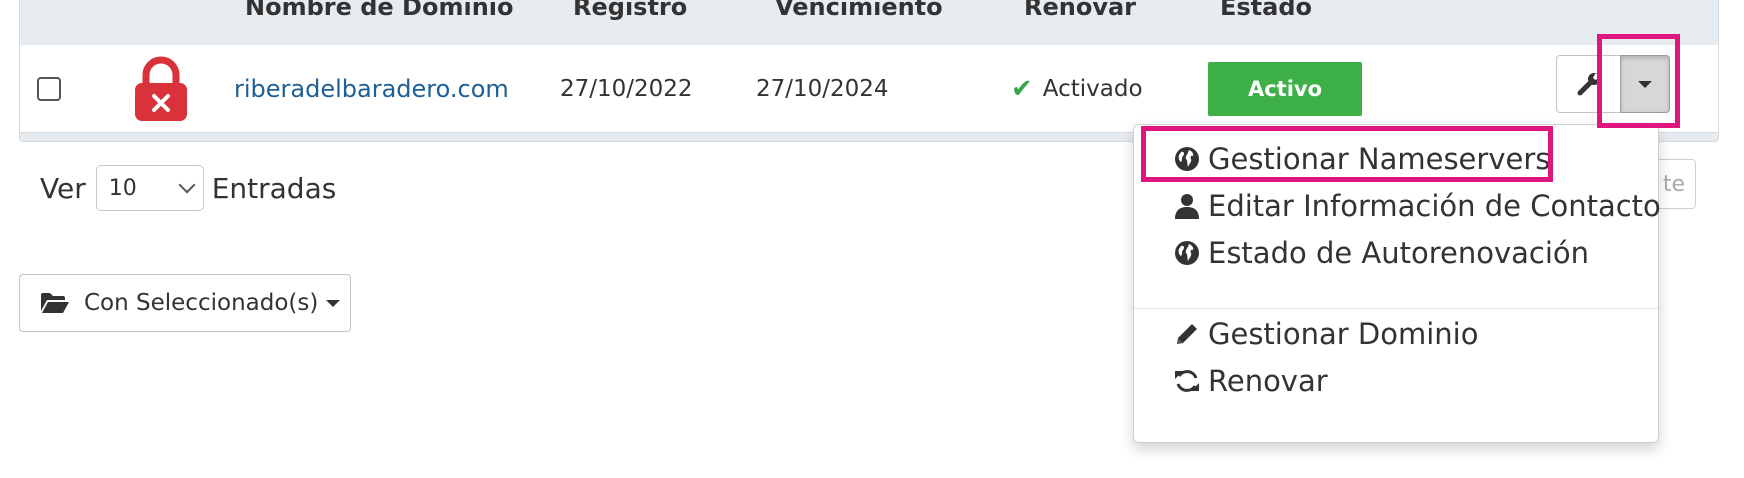 Image resolution: width=1744 pixels, height=478 pixels. Describe the element at coordinates (822, 88) in the screenshot. I see `expiry-date: 27/10/2024` at that location.